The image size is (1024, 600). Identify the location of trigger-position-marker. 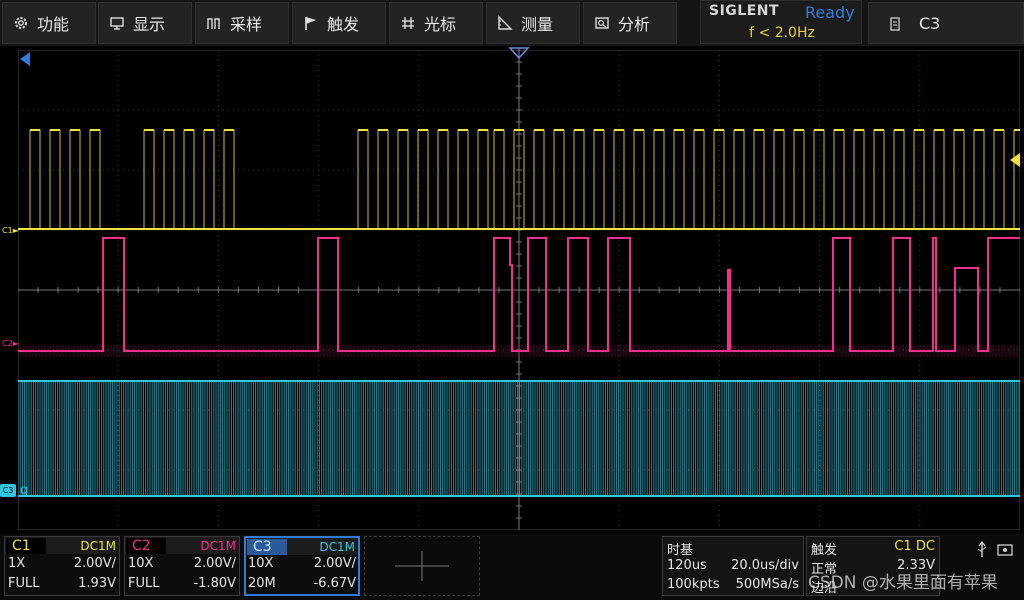
(519, 54).